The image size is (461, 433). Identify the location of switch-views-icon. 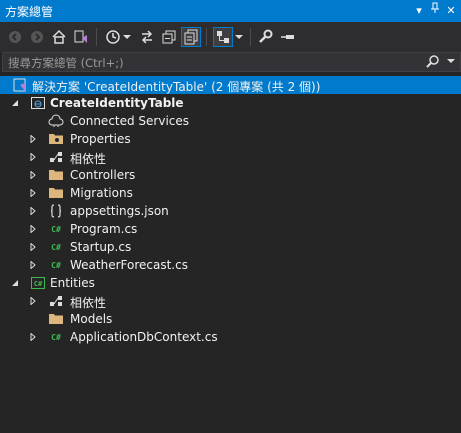
(80, 36).